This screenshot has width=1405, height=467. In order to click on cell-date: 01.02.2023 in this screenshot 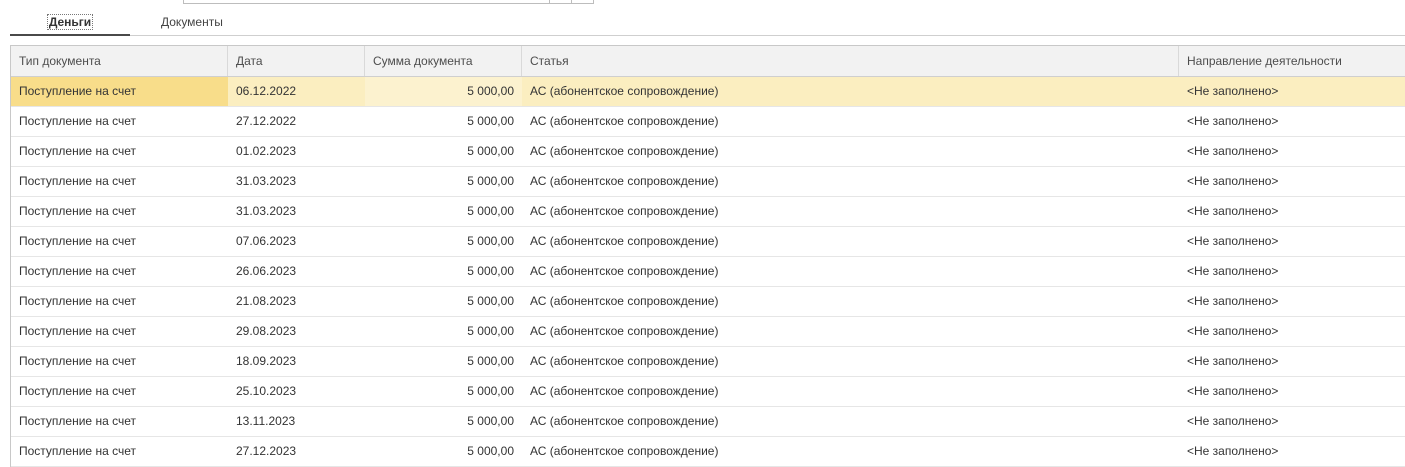, I will do `click(296, 151)`.